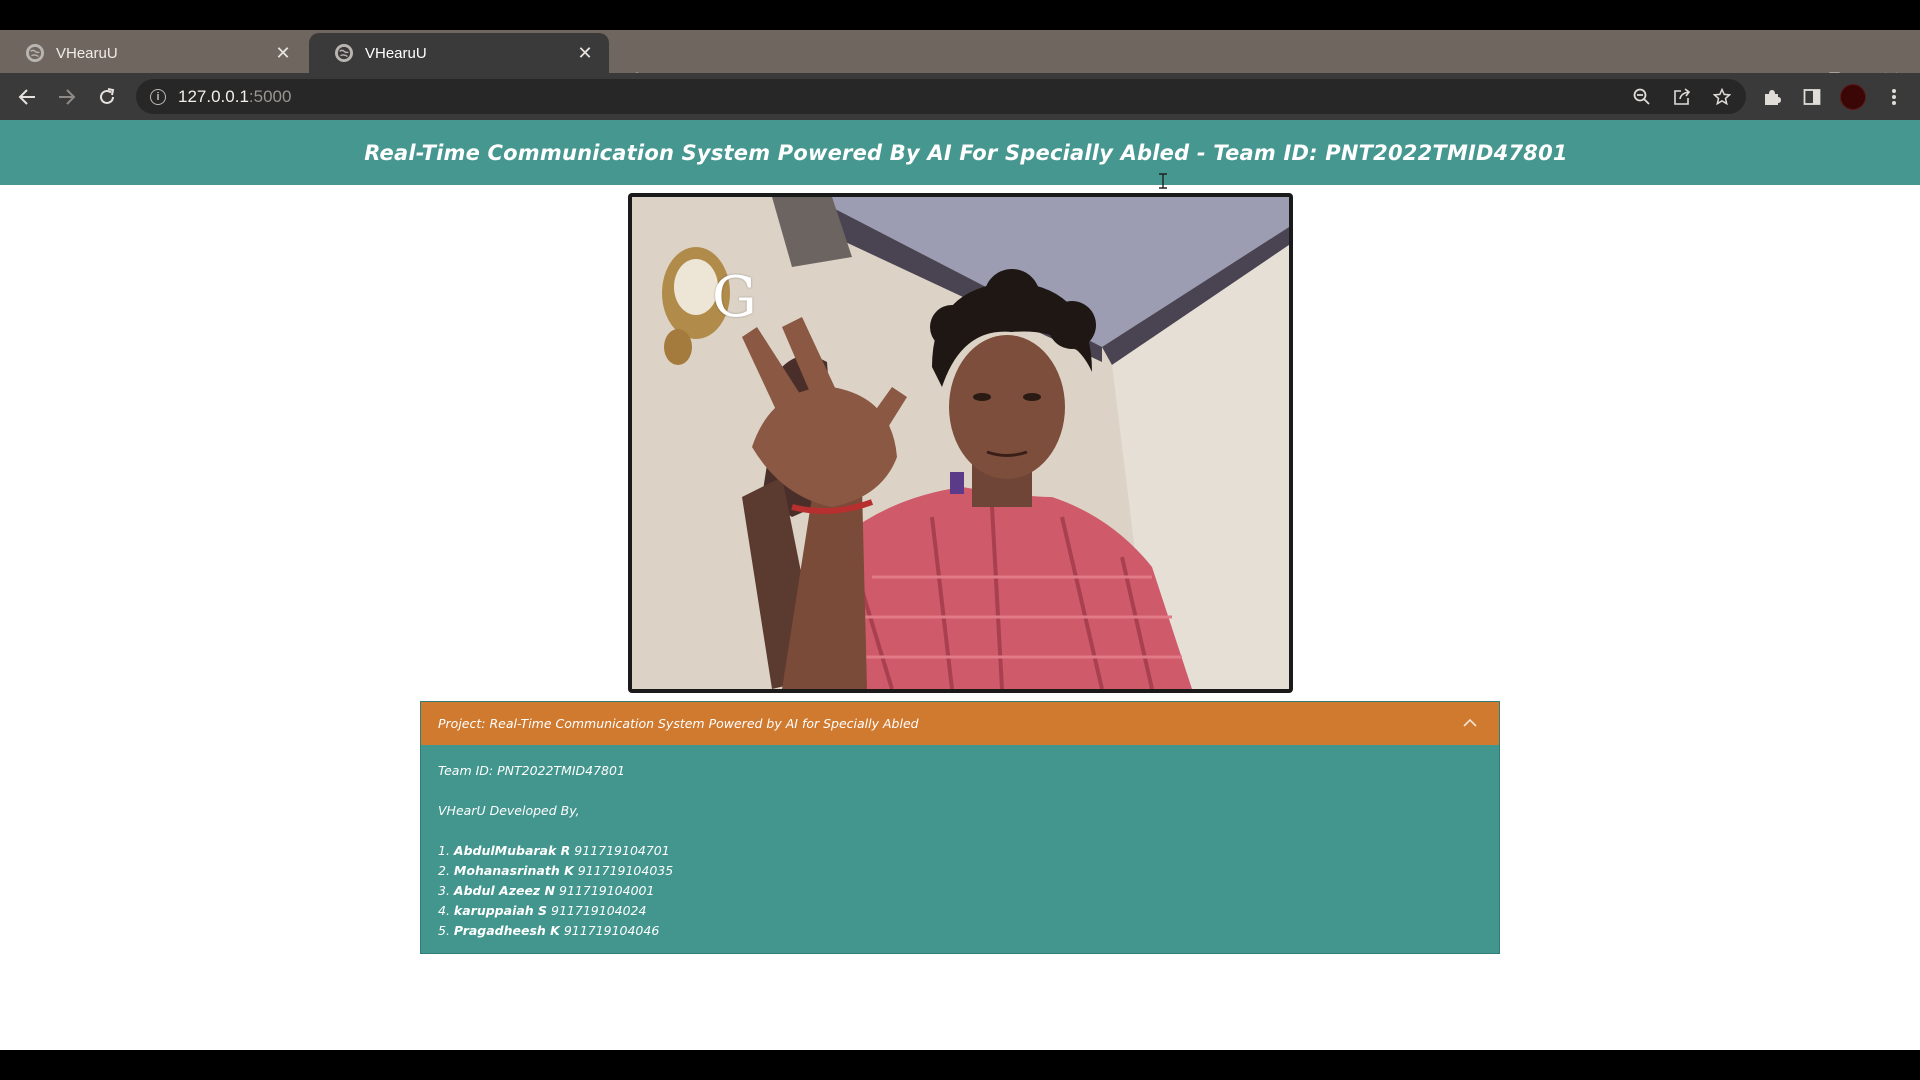  Describe the element at coordinates (960, 1065) in the screenshot. I see `screen-bottom-border` at that location.